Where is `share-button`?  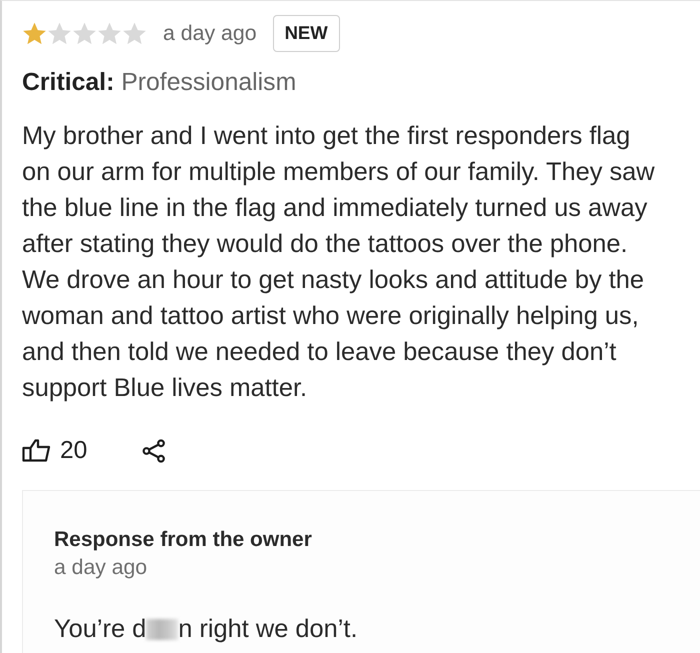 share-button is located at coordinates (154, 450).